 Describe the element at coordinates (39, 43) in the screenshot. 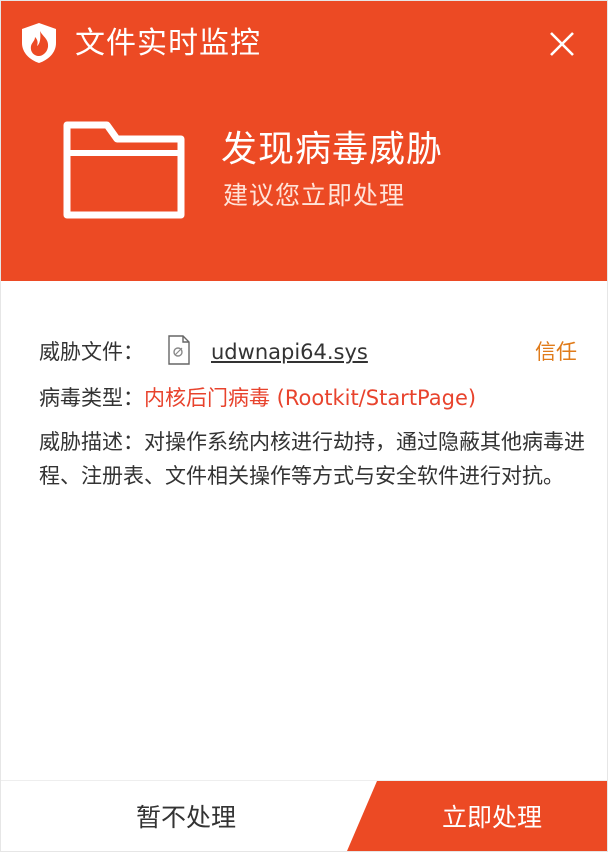

I see `shield-flame-icon` at that location.